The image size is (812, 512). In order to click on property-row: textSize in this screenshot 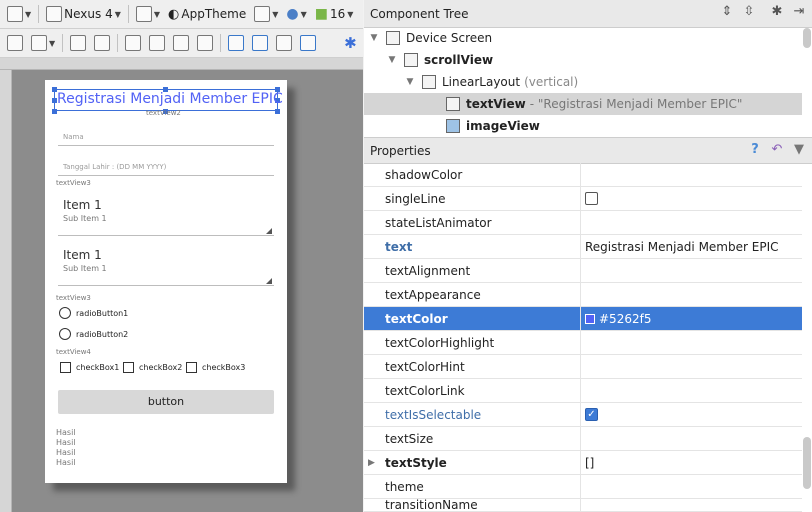, I will do `click(583, 438)`.